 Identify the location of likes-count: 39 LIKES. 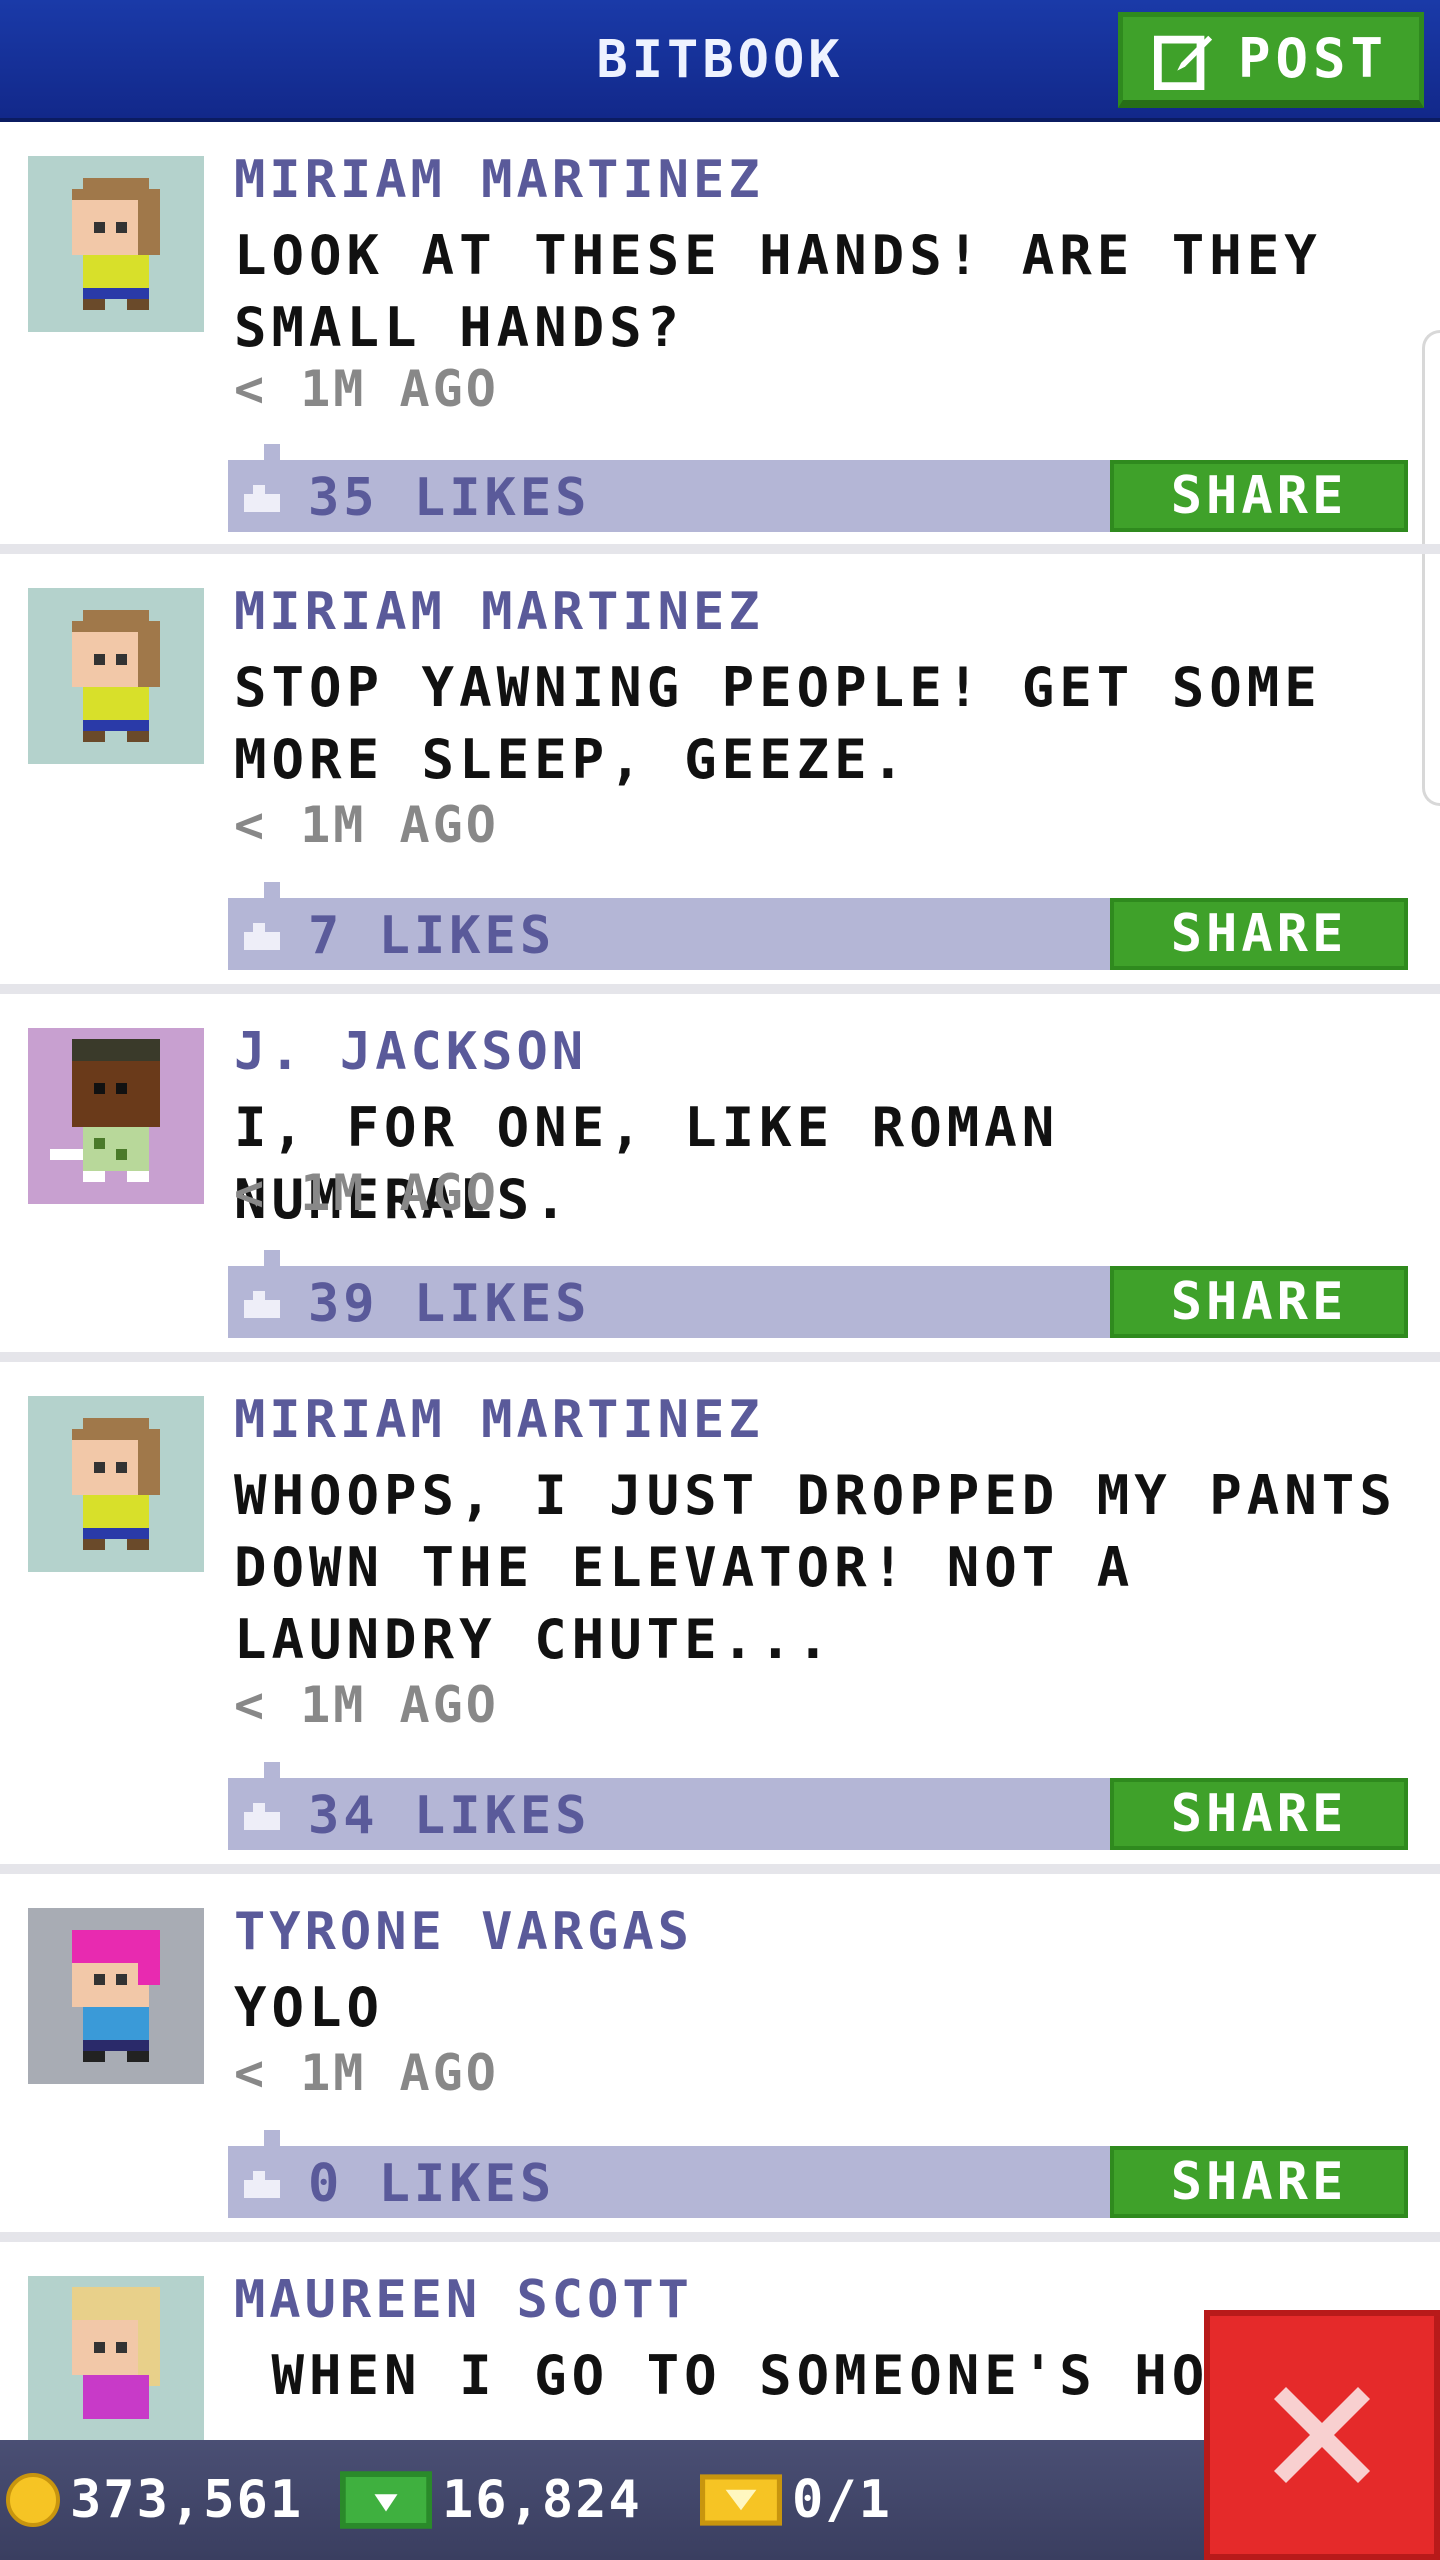
(449, 1304).